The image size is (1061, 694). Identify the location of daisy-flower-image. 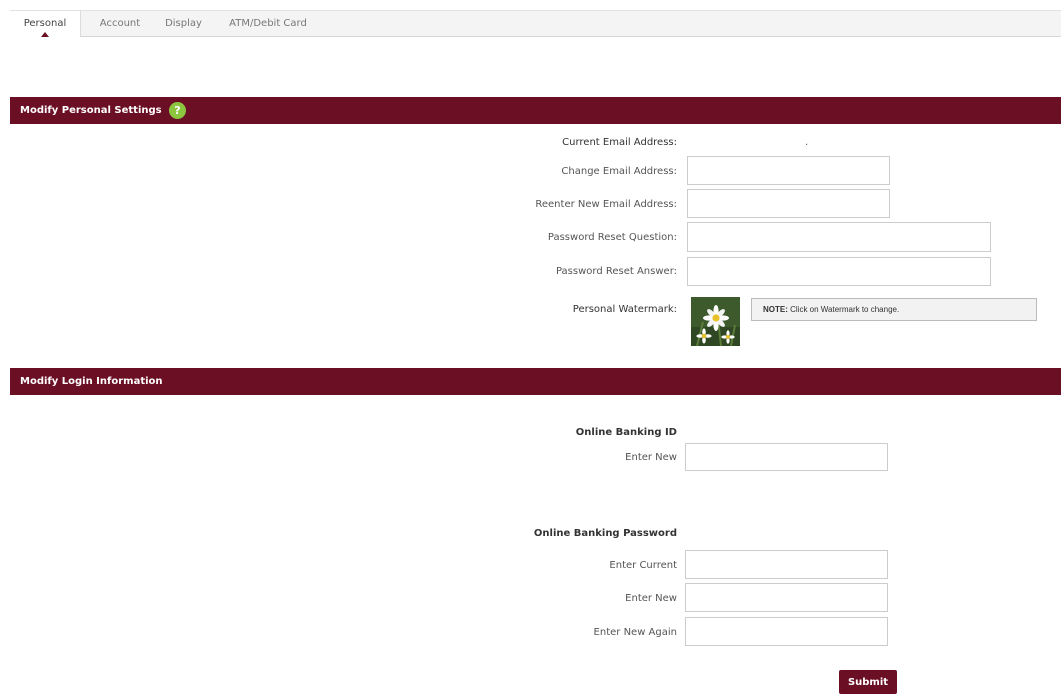
(715, 321).